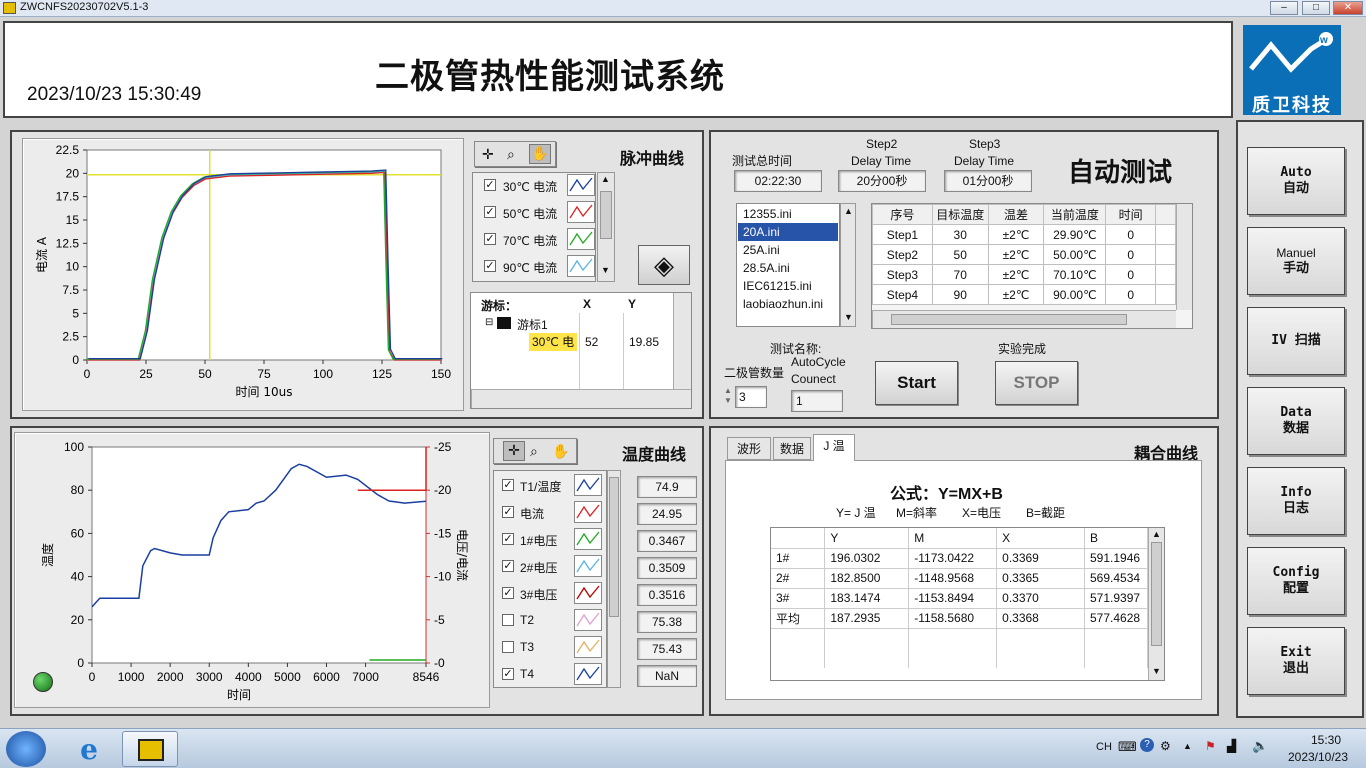 This screenshot has height=768, width=1366. I want to click on step-table-cell: 90, so click(960, 294).